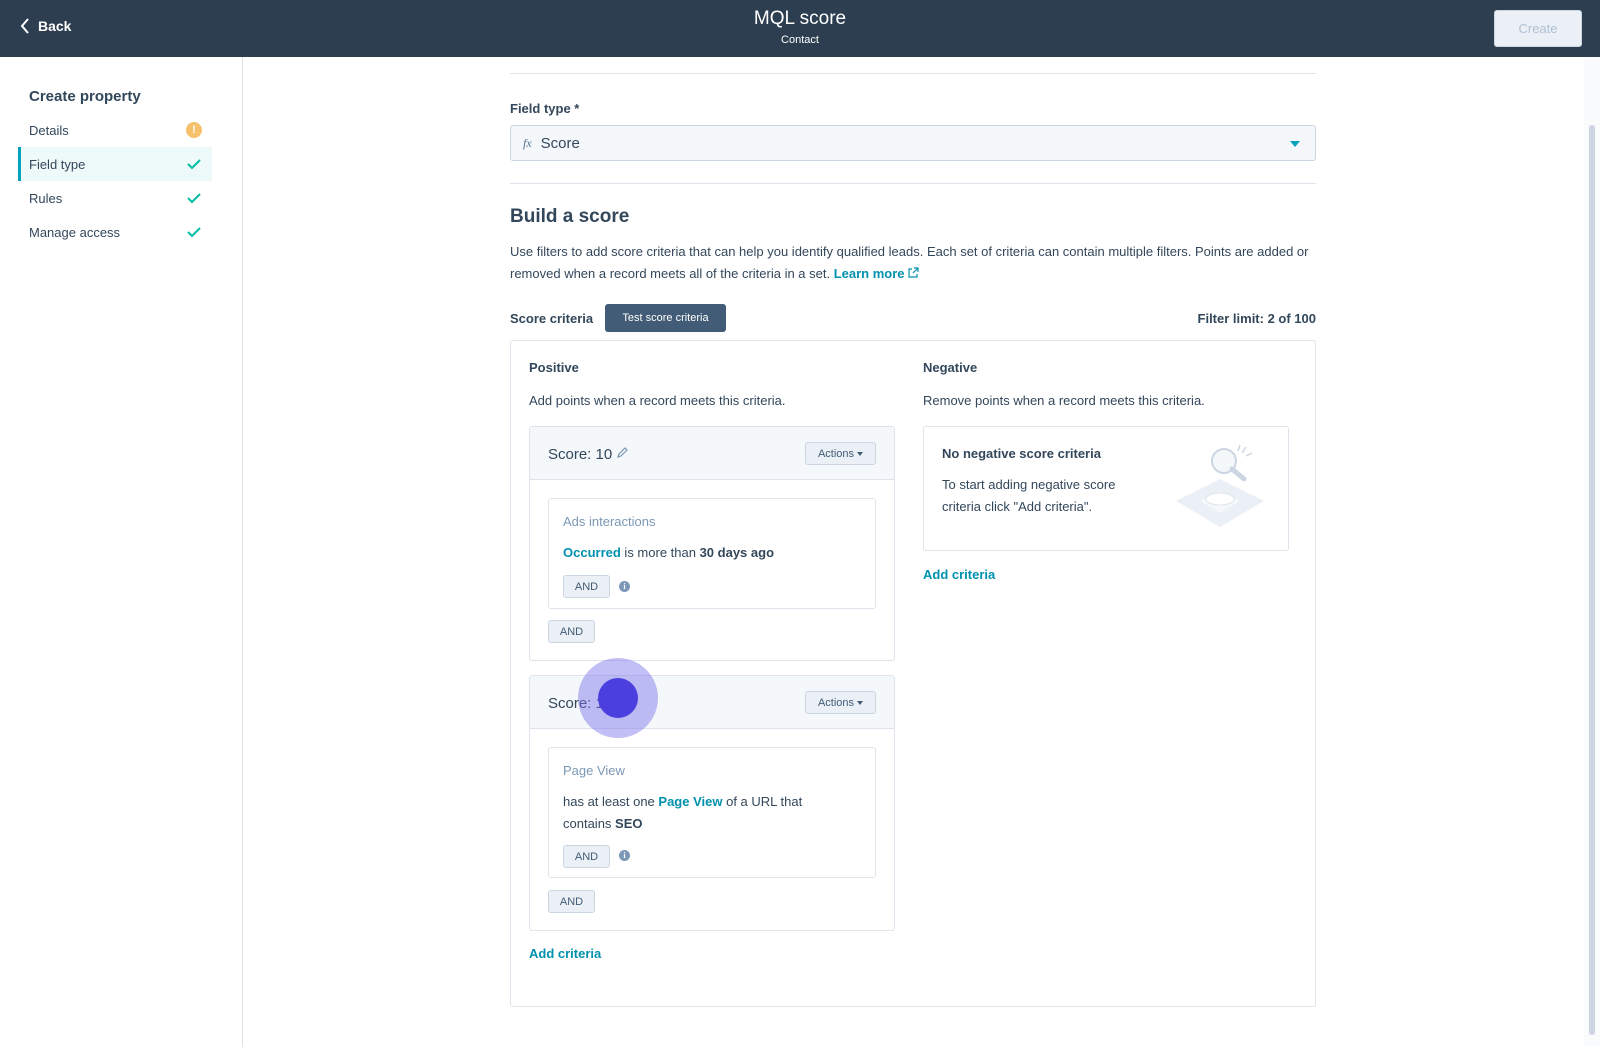 This screenshot has width=1600, height=1047. Describe the element at coordinates (565, 953) in the screenshot. I see `add-positive-criteria-link: Add criteria` at that location.